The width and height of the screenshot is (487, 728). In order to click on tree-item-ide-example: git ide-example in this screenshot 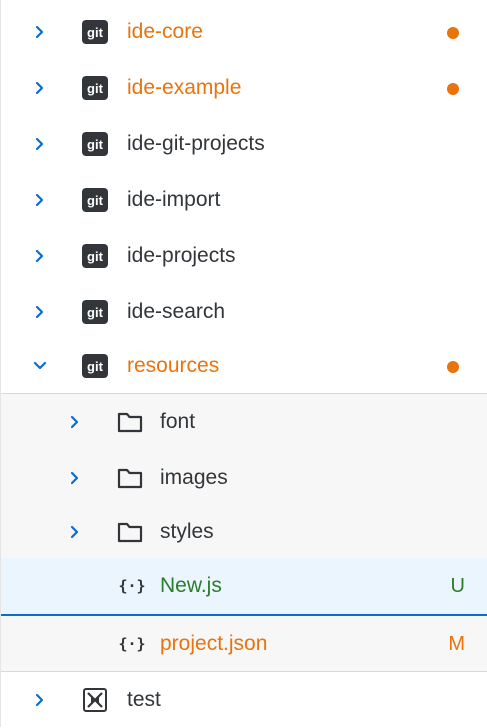, I will do `click(244, 88)`.